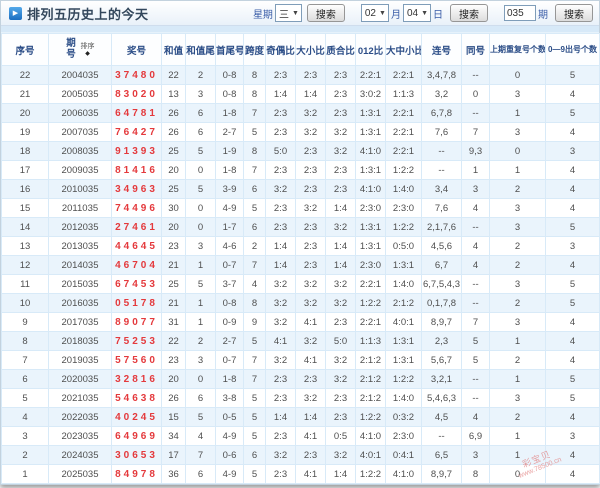 The image size is (600, 488). I want to click on cell-number: 84978, so click(136, 474).